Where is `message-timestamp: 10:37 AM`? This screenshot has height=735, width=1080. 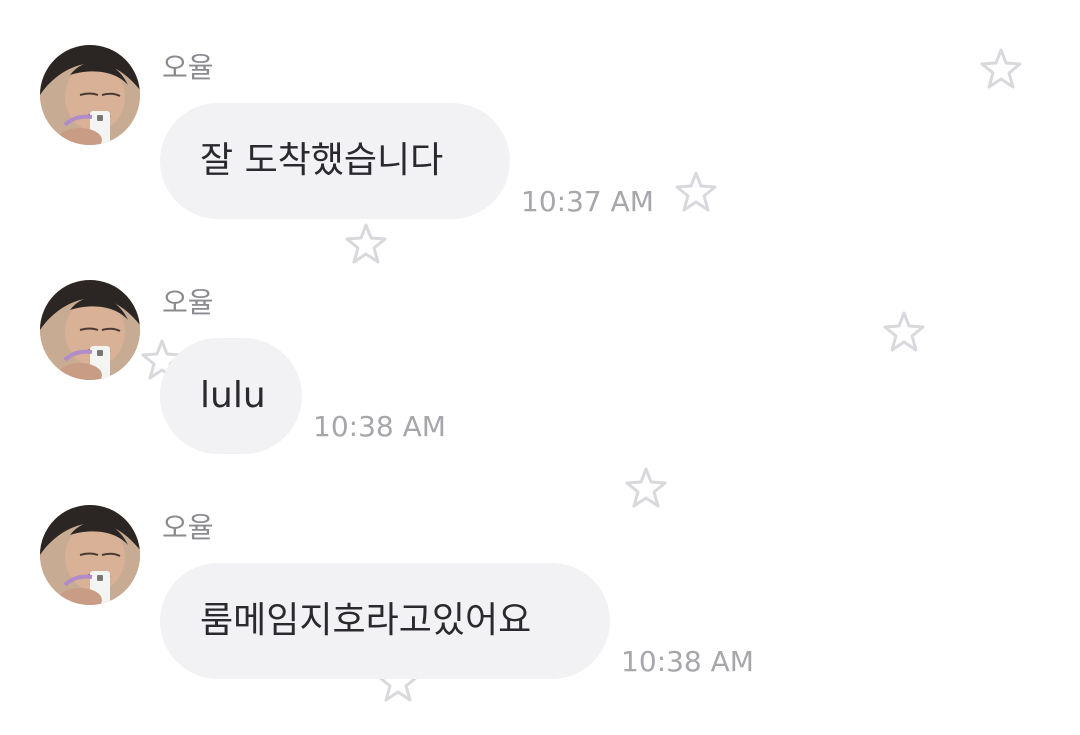 message-timestamp: 10:37 AM is located at coordinates (587, 201).